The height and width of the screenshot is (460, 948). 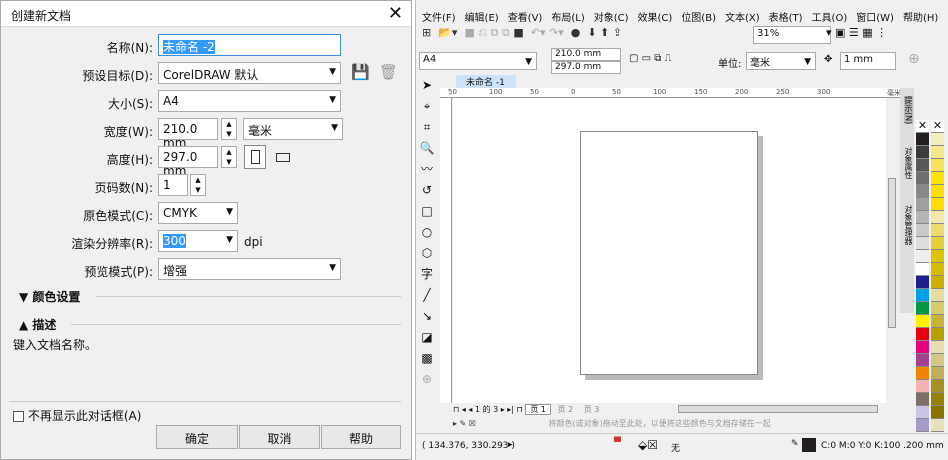 What do you see at coordinates (249, 73) in the screenshot?
I see `preset-select: CorelDRAW 默认` at bounding box center [249, 73].